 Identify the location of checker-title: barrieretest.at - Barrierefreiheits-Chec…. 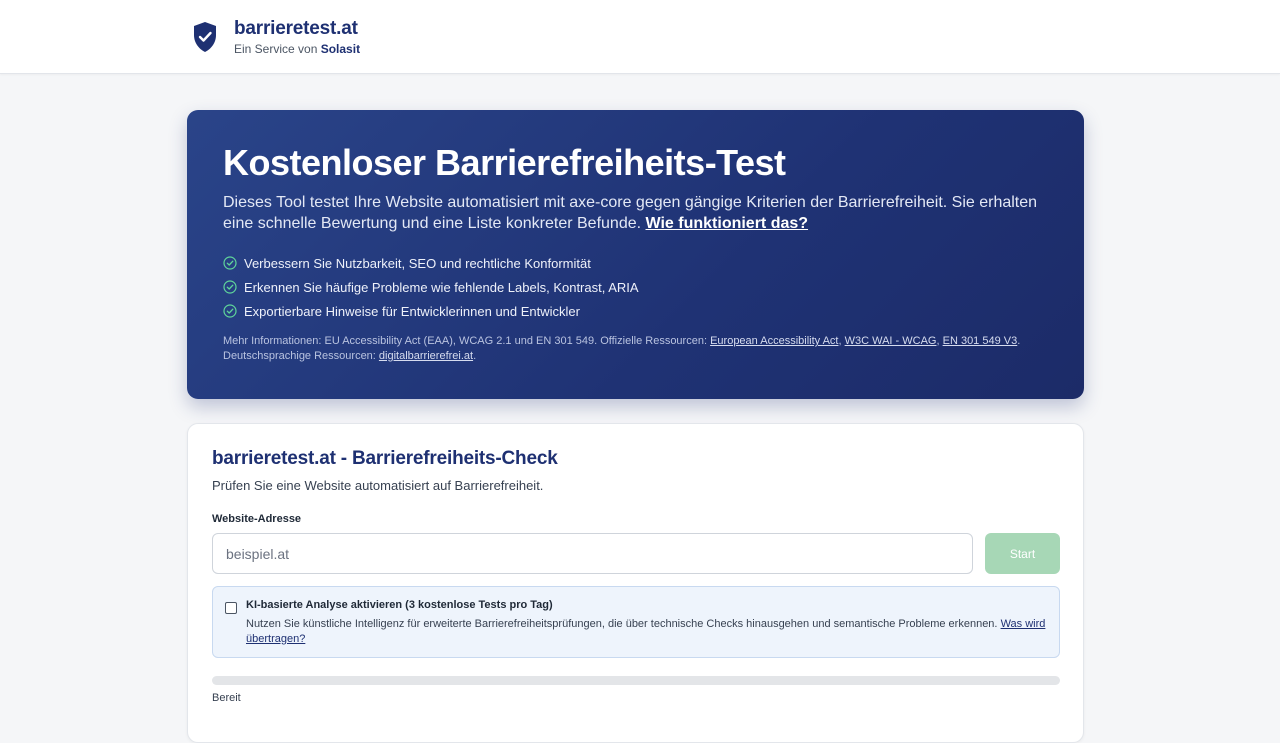
(385, 458).